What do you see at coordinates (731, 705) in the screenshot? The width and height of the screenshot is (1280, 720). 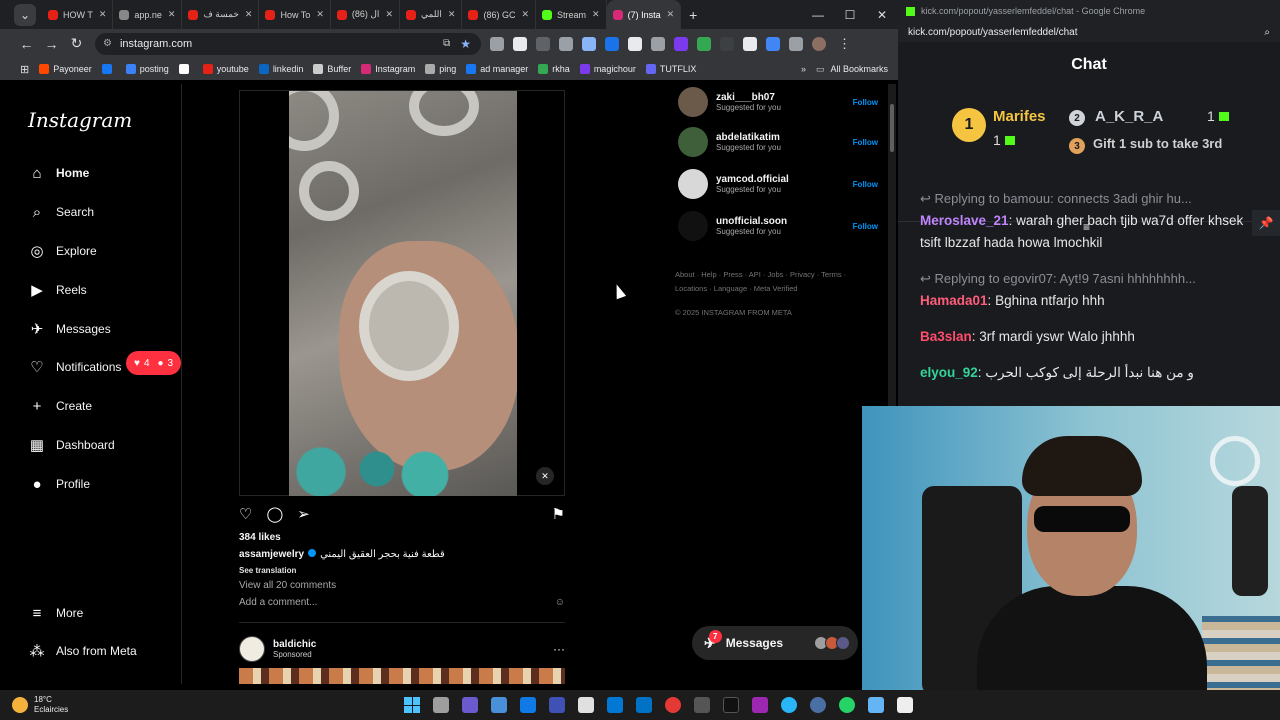 I see `tiktok-icon` at bounding box center [731, 705].